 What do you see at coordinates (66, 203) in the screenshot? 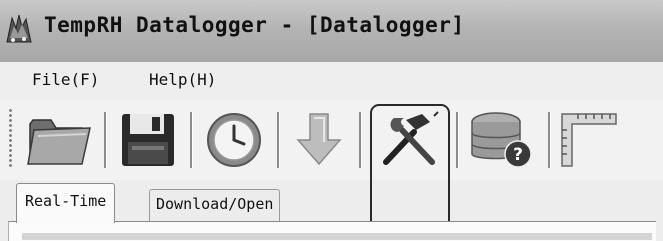
I see `tab-real-time: Real-Time` at bounding box center [66, 203].